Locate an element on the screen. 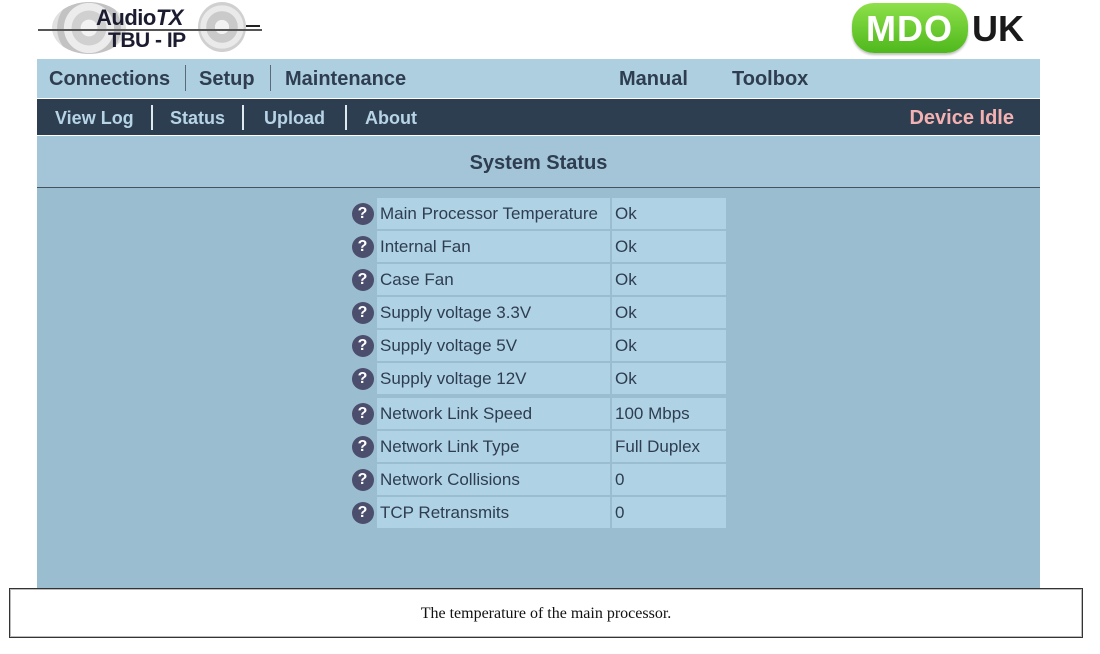  sub-nav: View Log Status Upload About Device Idle is located at coordinates (538, 117).